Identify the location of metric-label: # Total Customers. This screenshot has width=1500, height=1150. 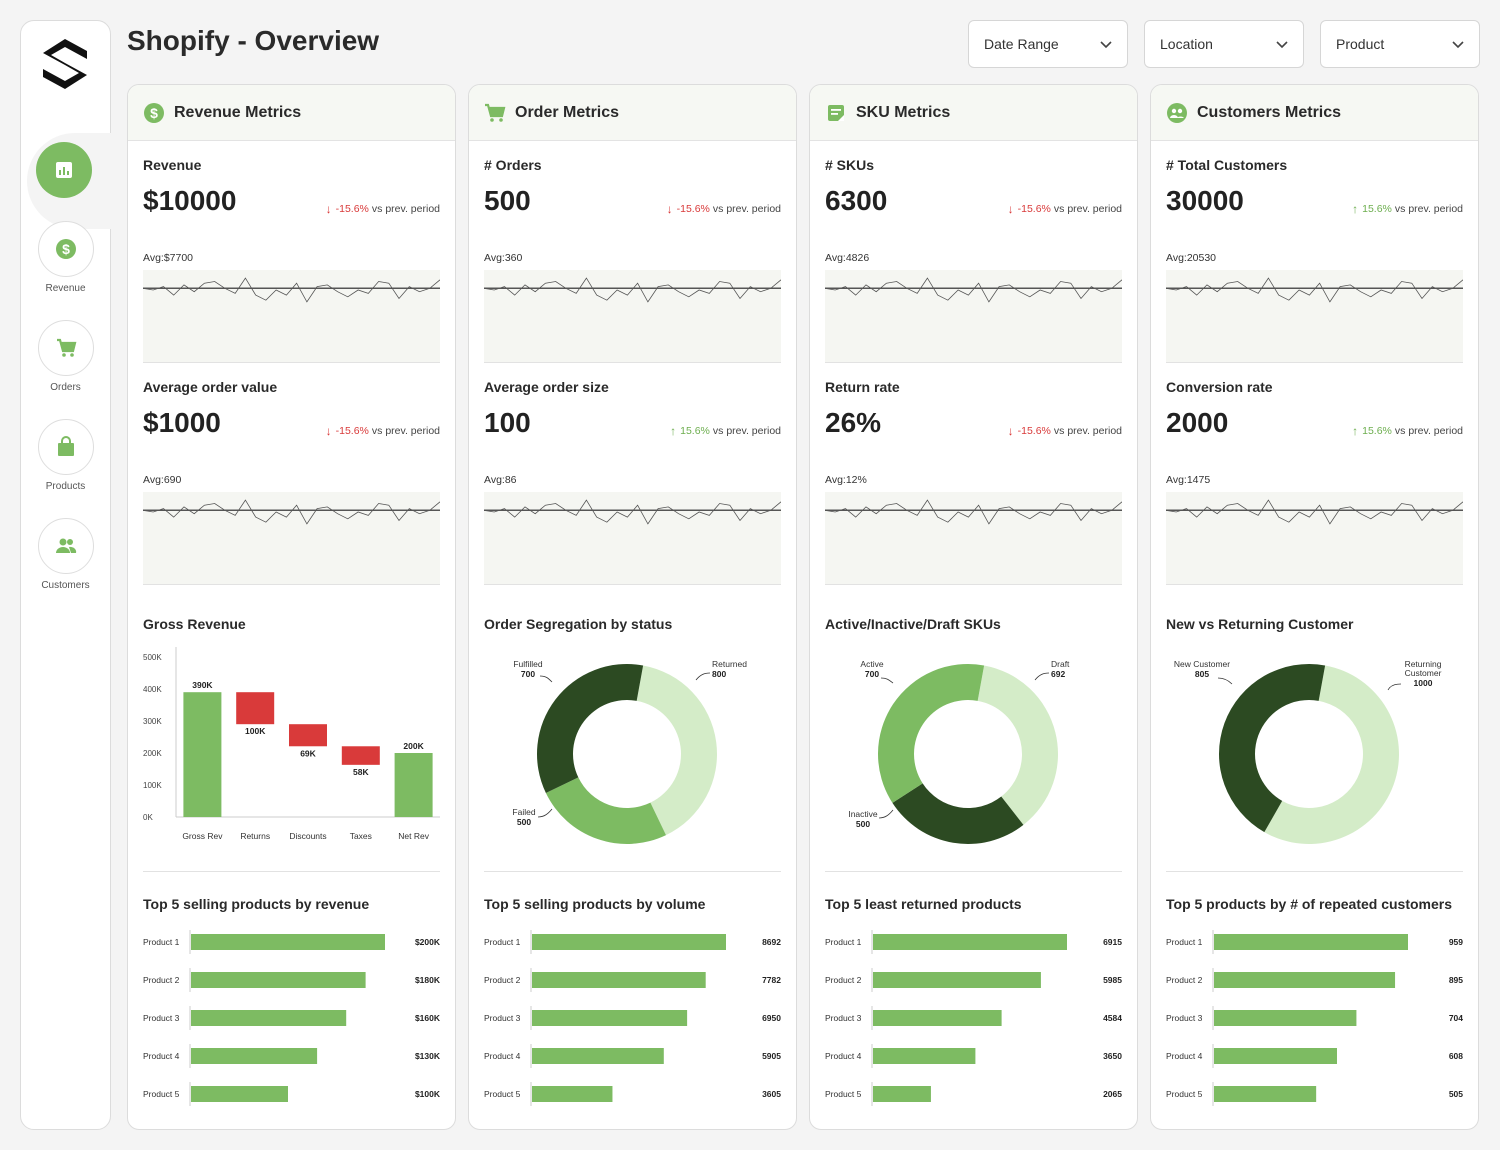
(1227, 165).